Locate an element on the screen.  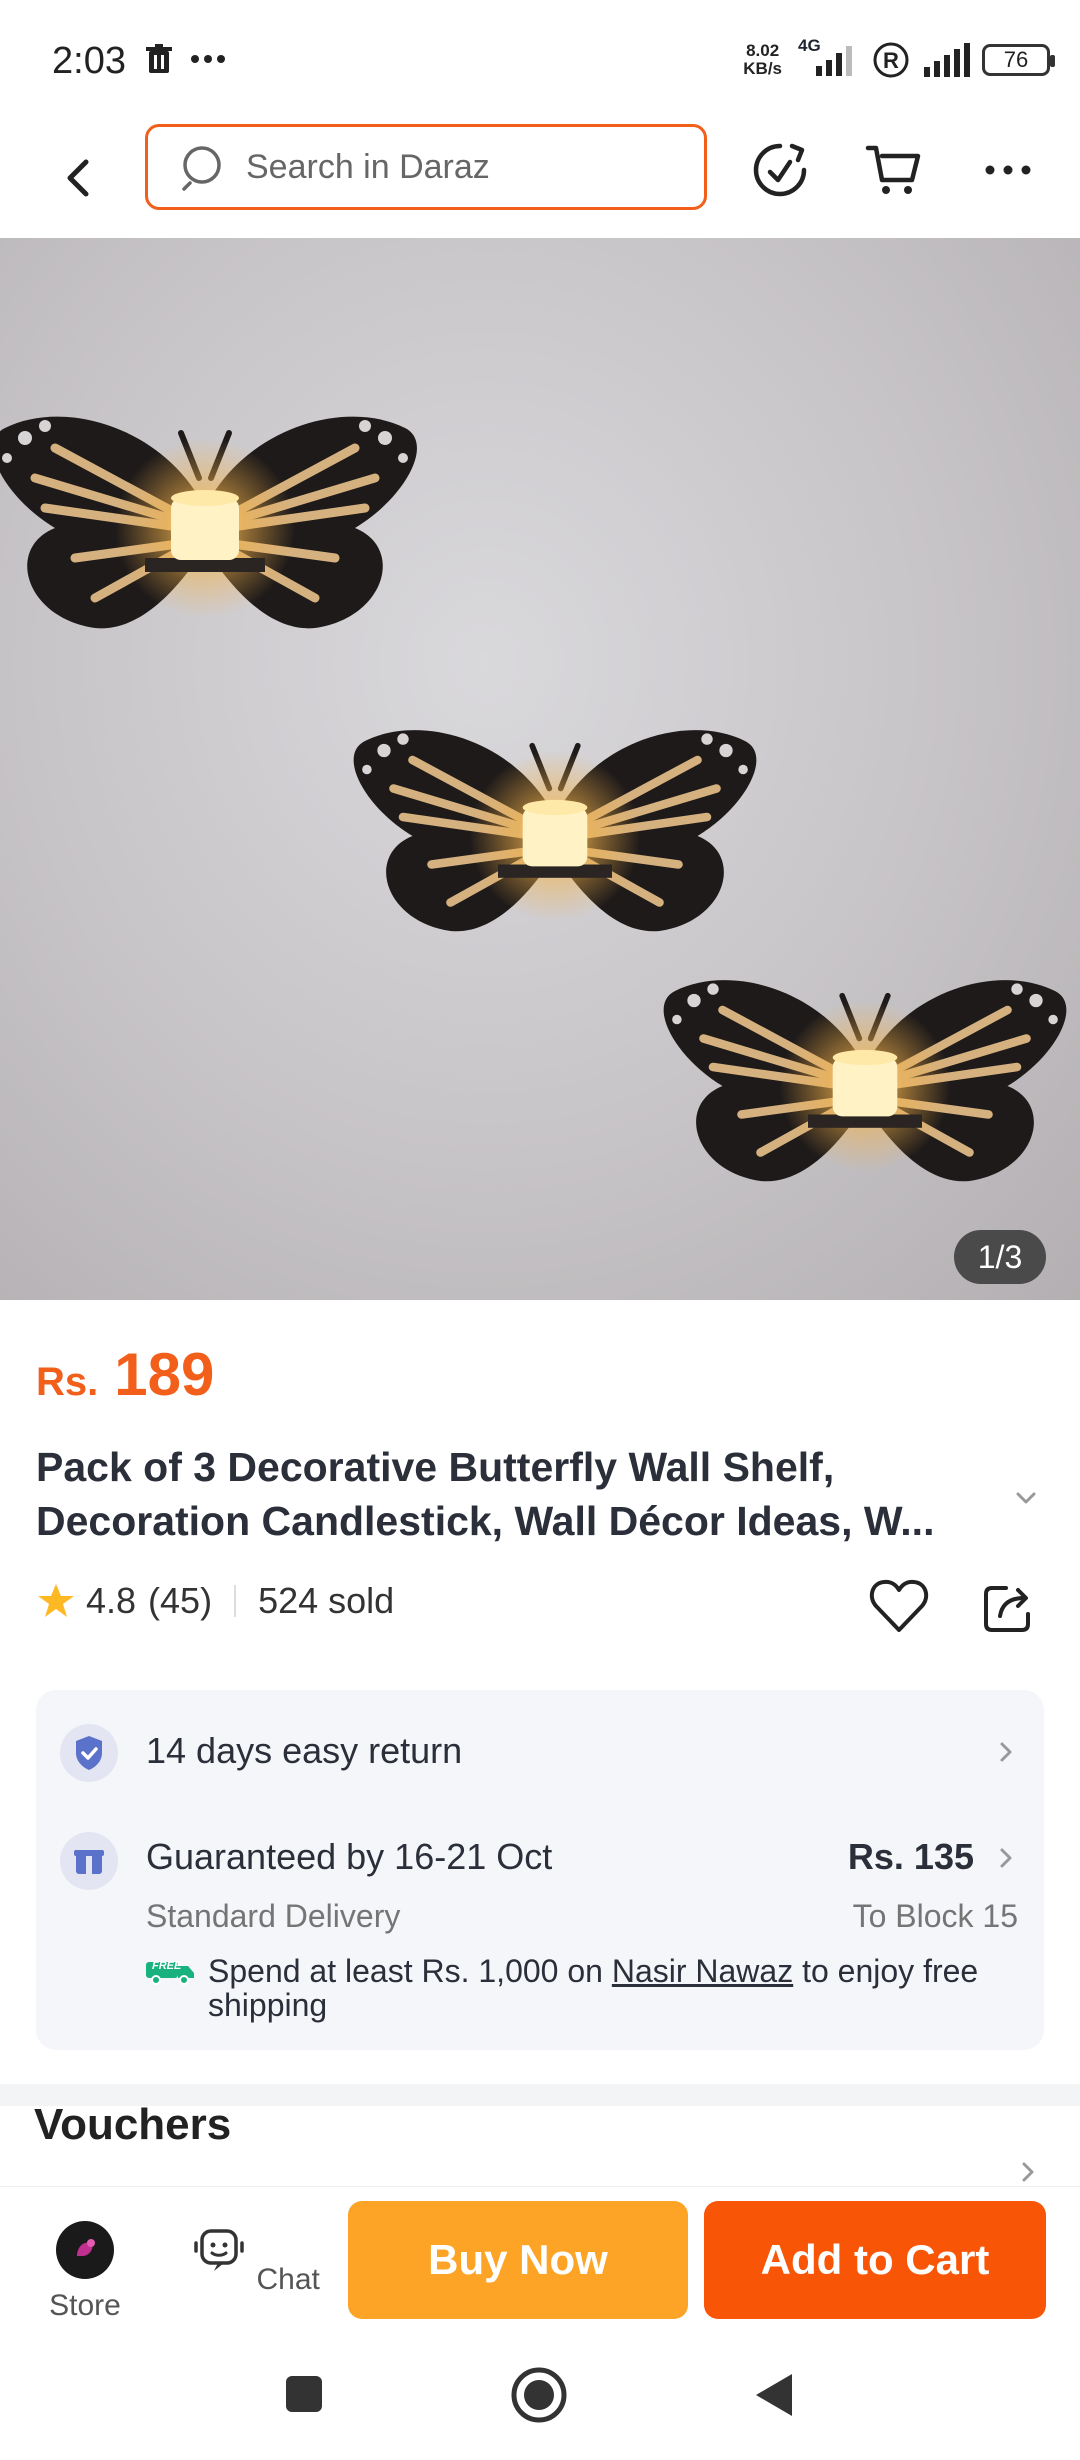
price-currency: Rs. is located at coordinates (67, 1382).